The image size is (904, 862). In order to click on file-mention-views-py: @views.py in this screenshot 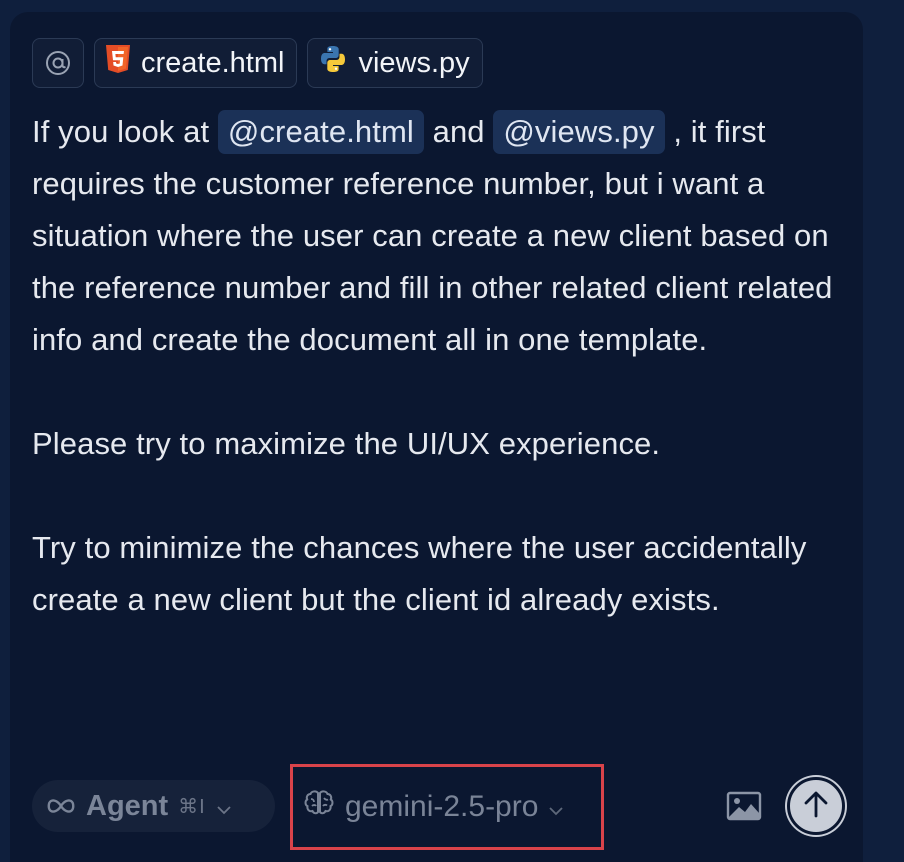, I will do `click(579, 132)`.